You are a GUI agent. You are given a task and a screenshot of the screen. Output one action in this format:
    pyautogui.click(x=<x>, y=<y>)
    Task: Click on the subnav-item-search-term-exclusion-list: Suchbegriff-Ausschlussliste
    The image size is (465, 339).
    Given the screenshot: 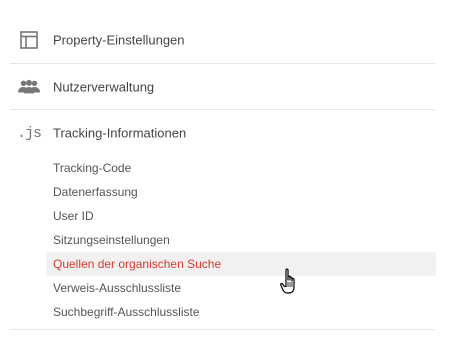 What is the action you would take?
    pyautogui.click(x=241, y=312)
    